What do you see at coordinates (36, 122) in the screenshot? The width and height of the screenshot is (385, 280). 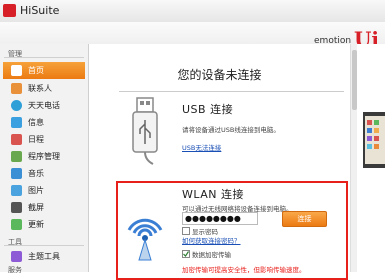 I see `sidebar-item-label: 信息` at bounding box center [36, 122].